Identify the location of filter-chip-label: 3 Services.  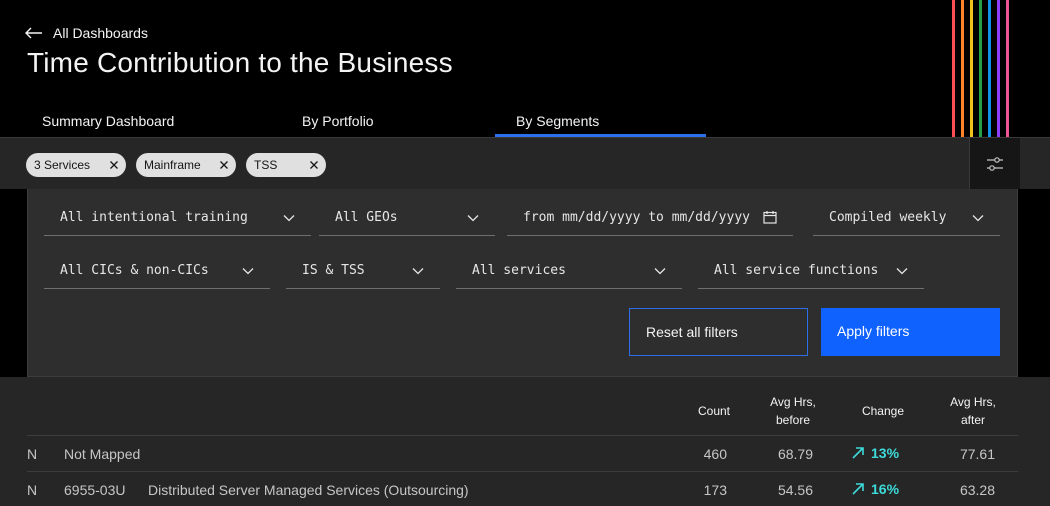
(62, 165).